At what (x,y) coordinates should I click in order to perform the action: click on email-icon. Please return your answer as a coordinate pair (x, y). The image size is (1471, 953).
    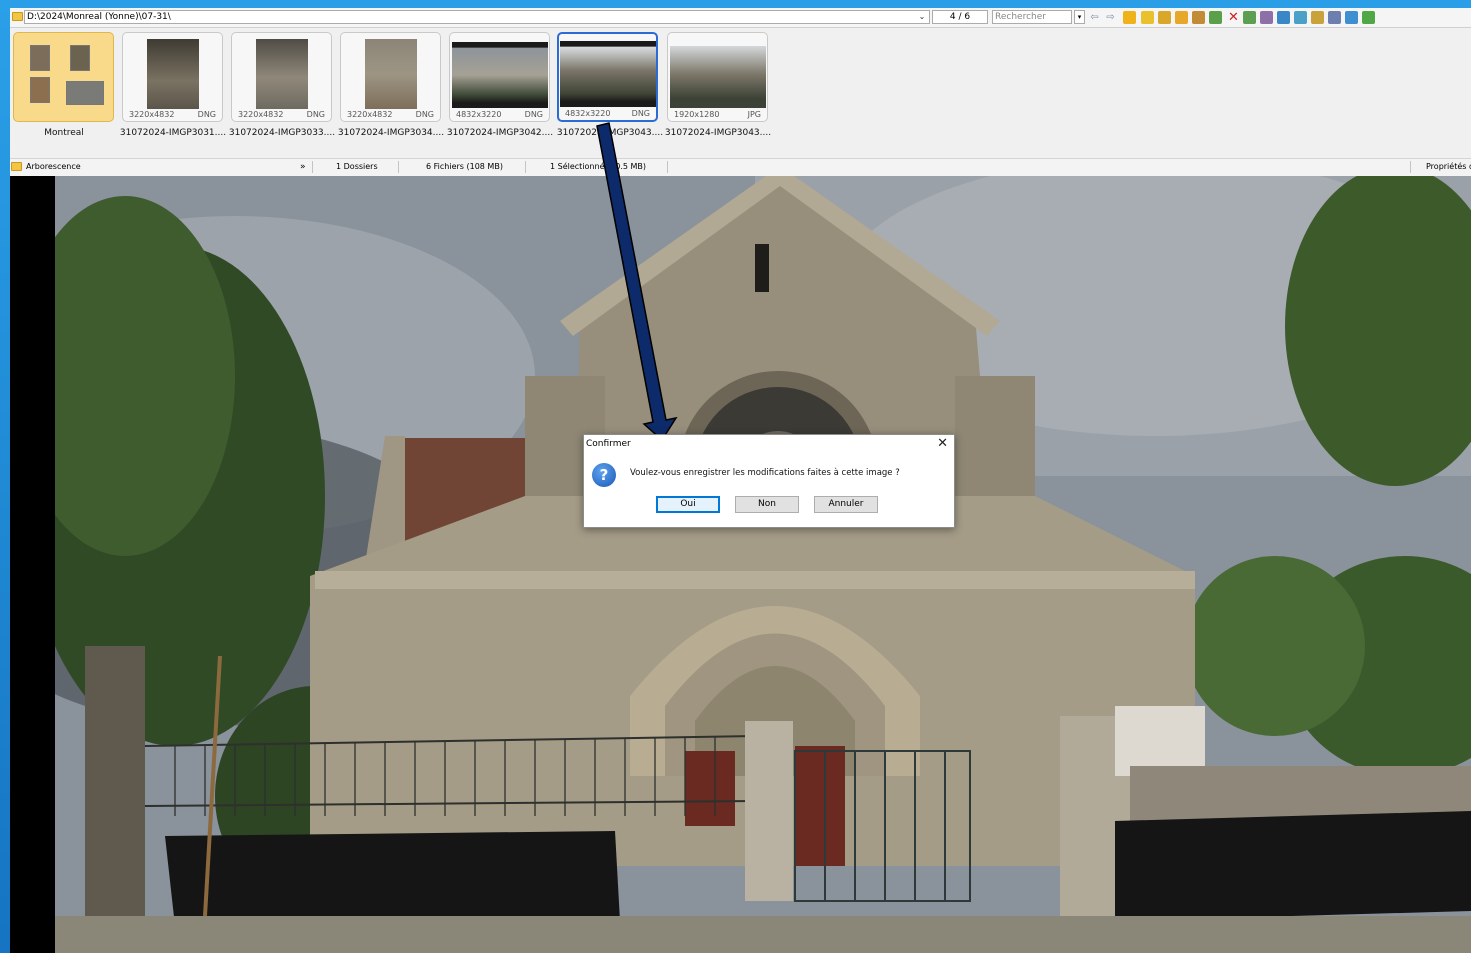
    Looking at the image, I should click on (1317, 17).